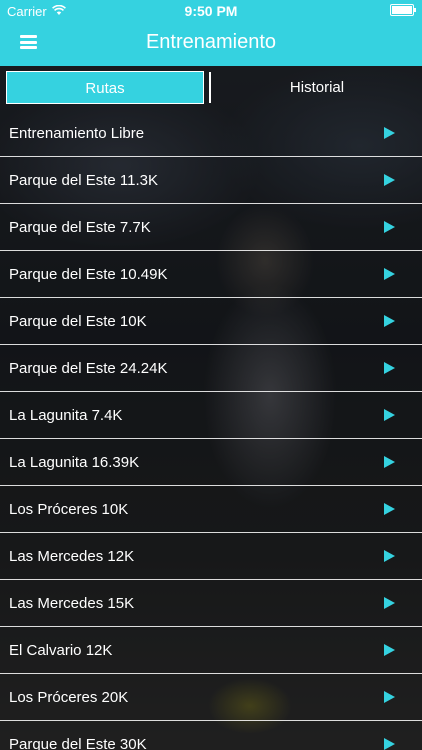 Image resolution: width=422 pixels, height=750 pixels. What do you see at coordinates (211, 735) in the screenshot?
I see `list-item: Parque del Este 30K` at bounding box center [211, 735].